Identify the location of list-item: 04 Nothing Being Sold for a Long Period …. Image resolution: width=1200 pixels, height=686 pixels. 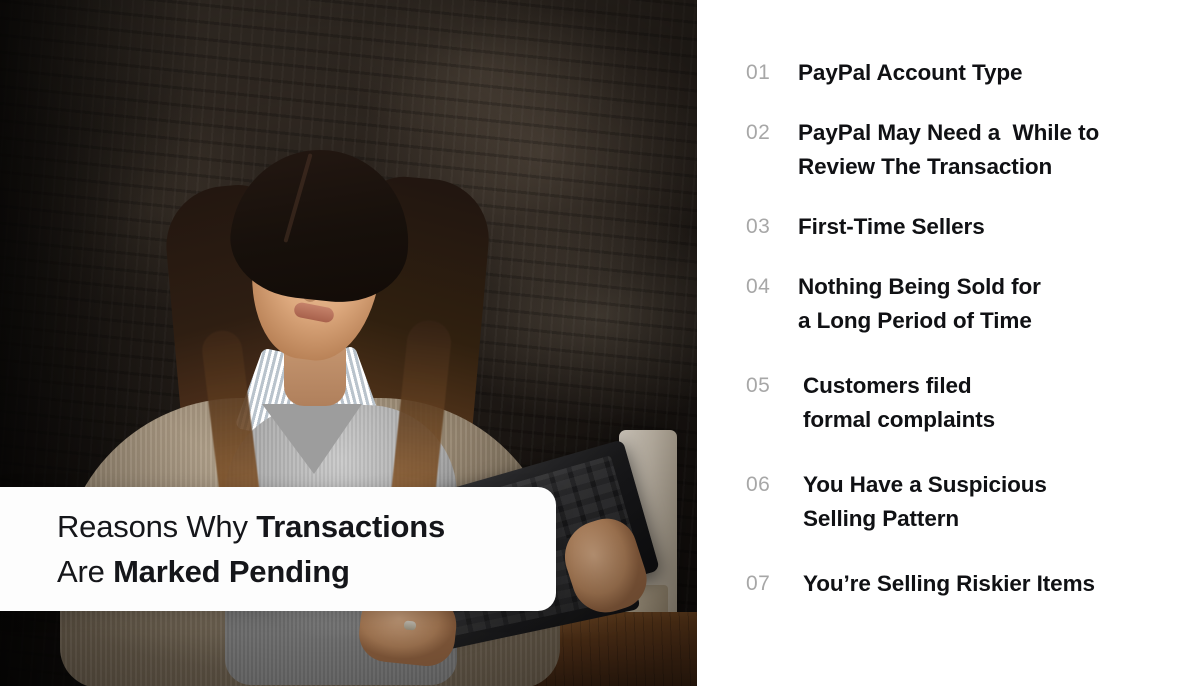
(969, 304).